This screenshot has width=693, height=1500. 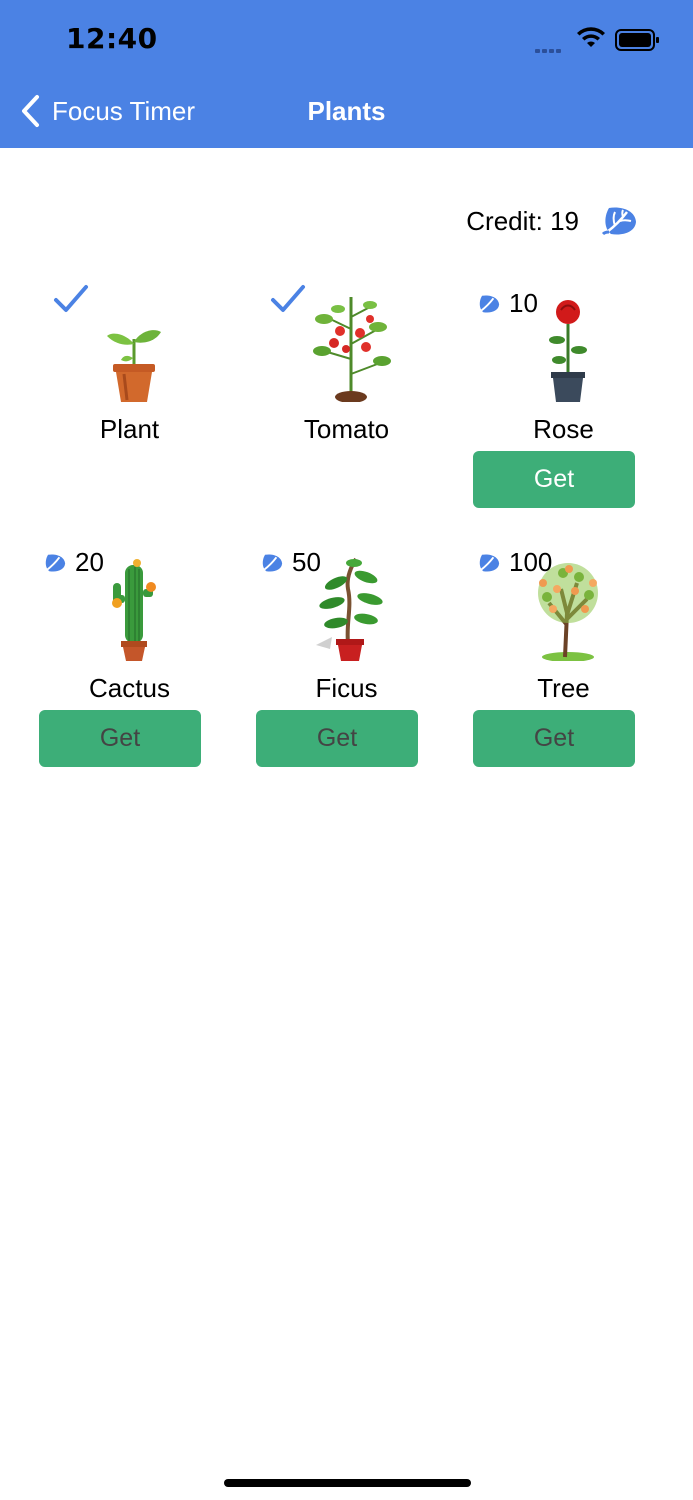 What do you see at coordinates (134, 366) in the screenshot?
I see `plant-image` at bounding box center [134, 366].